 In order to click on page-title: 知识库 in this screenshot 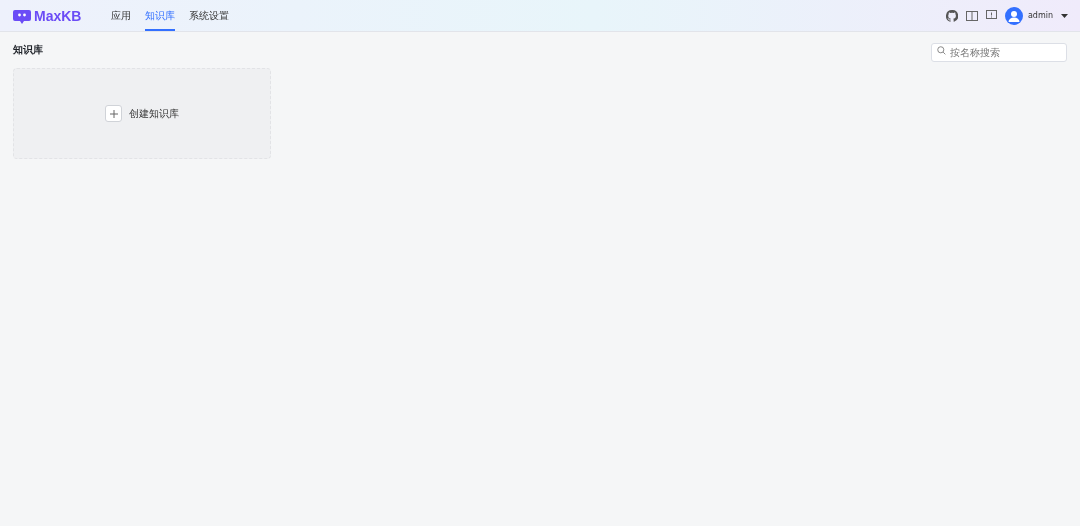, I will do `click(28, 50)`.